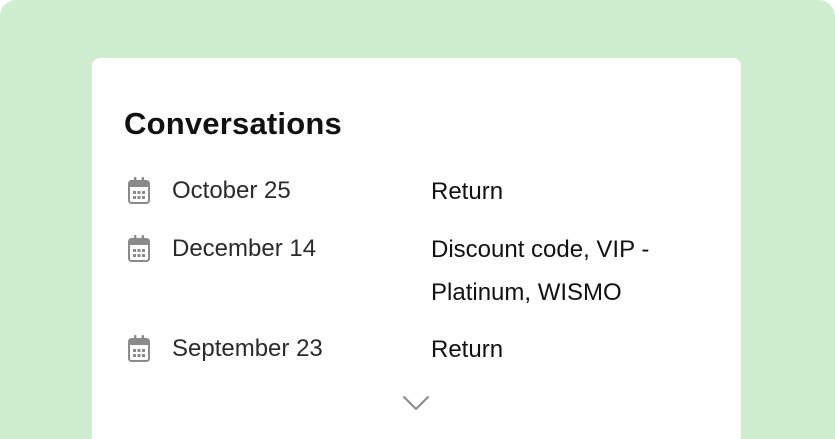 This screenshot has height=439, width=835. I want to click on chevron-down-icon, so click(416, 403).